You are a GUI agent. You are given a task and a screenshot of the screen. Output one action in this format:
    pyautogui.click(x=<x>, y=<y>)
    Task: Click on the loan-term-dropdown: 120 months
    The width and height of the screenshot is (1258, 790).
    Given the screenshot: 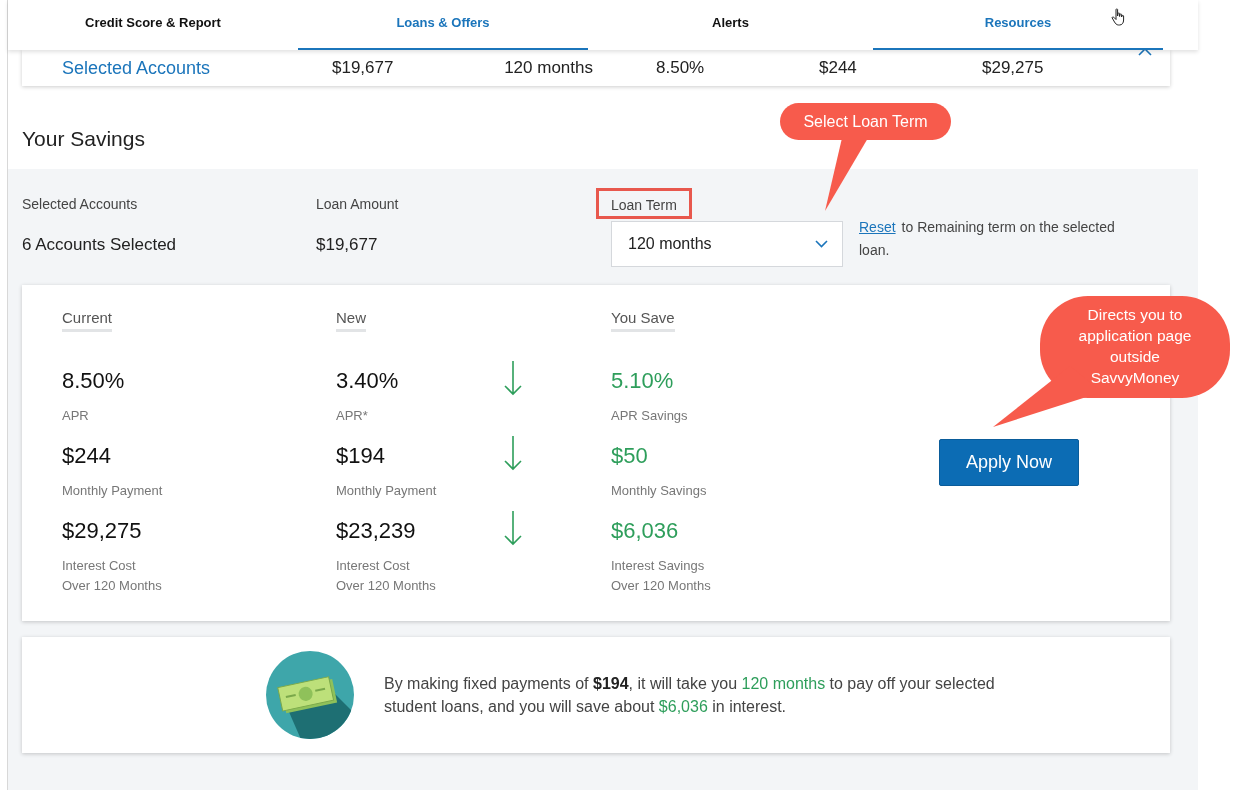 What is the action you would take?
    pyautogui.click(x=727, y=244)
    